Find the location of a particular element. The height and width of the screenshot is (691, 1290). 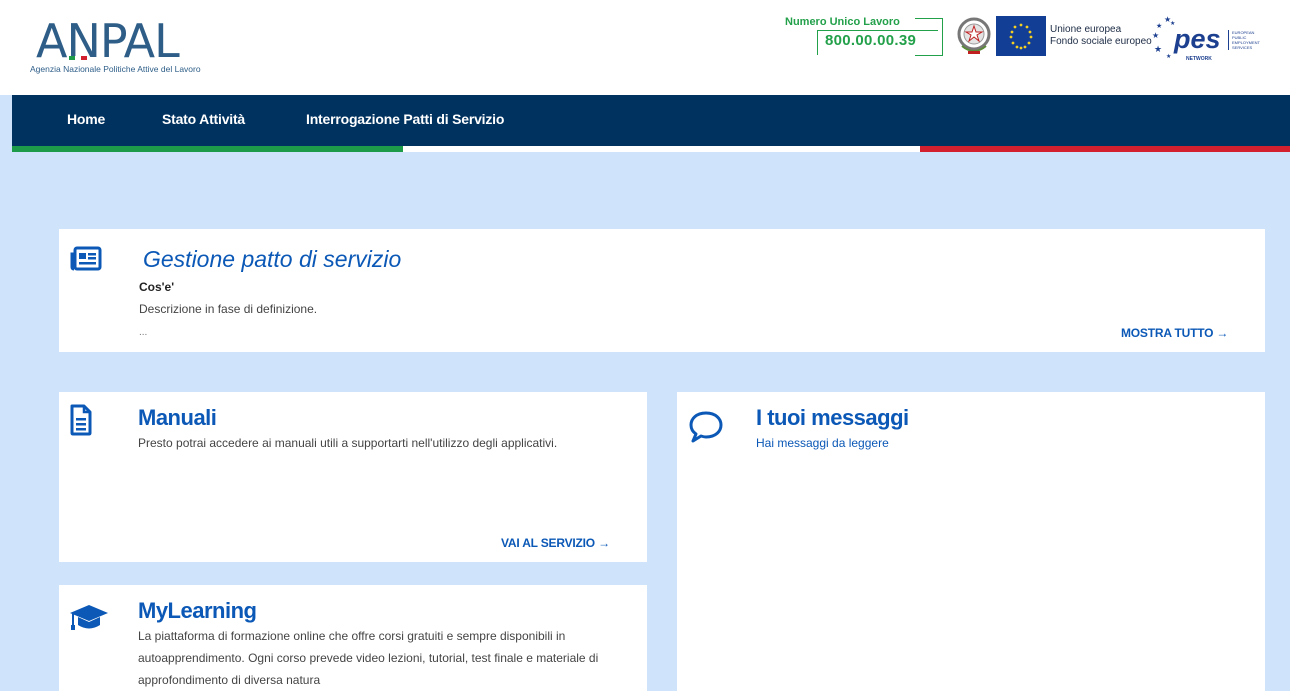

numero-unico-lavoro: Numero Unico Lavoro 800.00.00.39 is located at coordinates (865, 38).